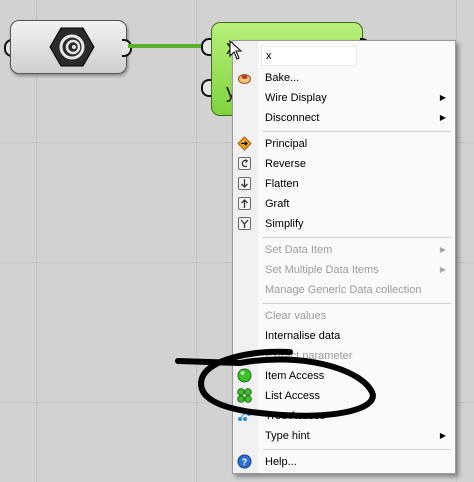 This screenshot has width=474, height=482. Describe the element at coordinates (344, 376) in the screenshot. I see `menu-item-item-access: Item Access` at that location.